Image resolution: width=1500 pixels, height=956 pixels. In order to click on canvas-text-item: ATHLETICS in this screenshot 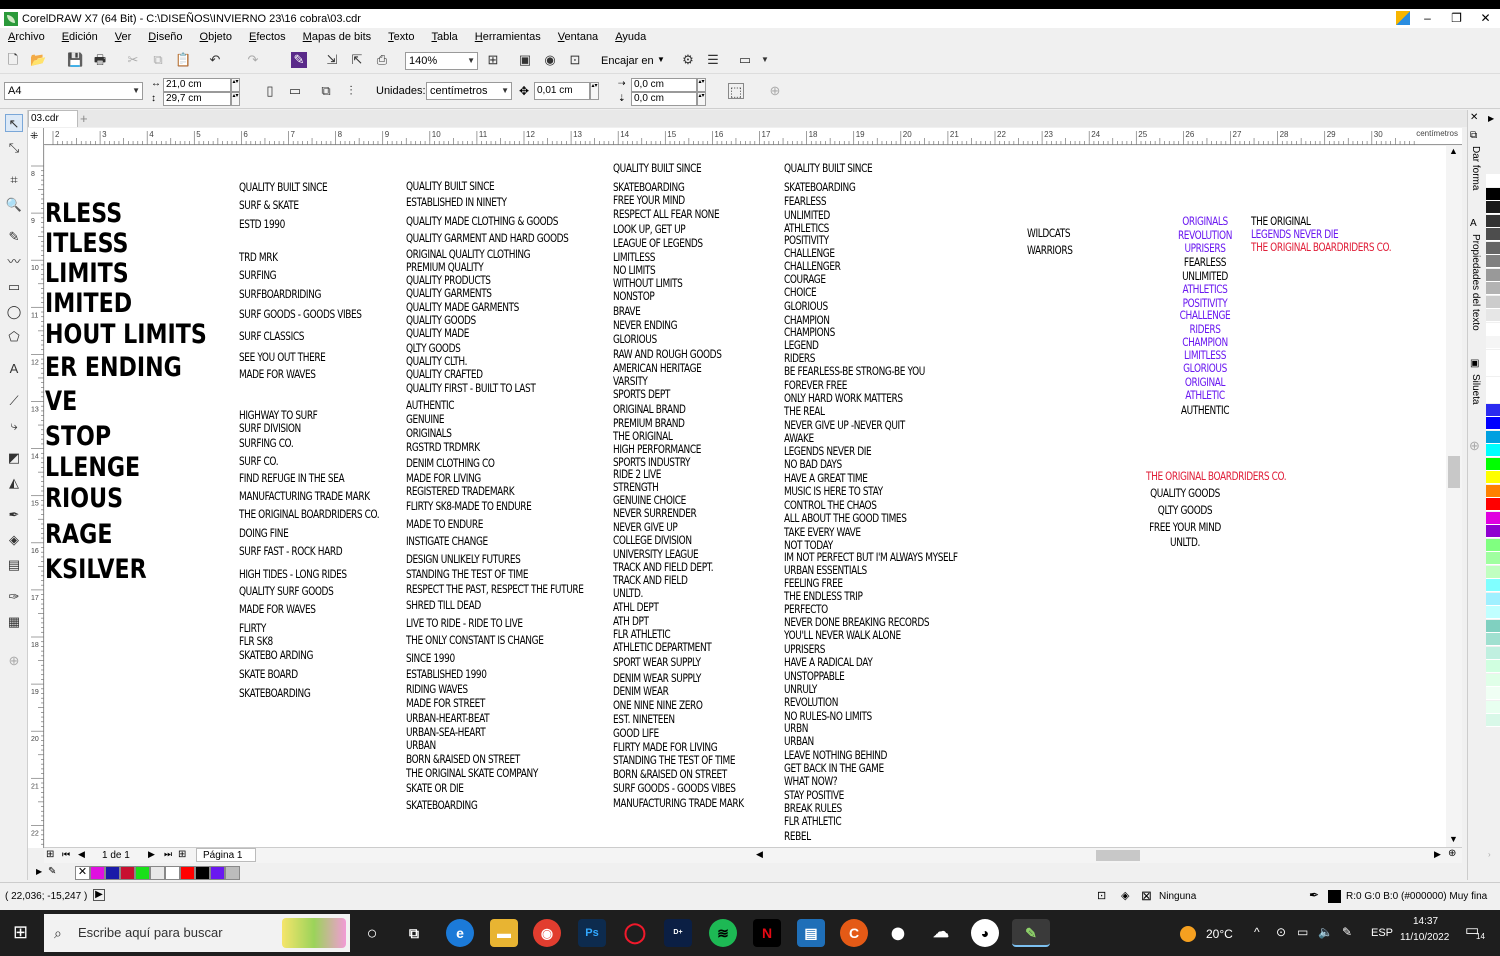, I will do `click(1205, 289)`.